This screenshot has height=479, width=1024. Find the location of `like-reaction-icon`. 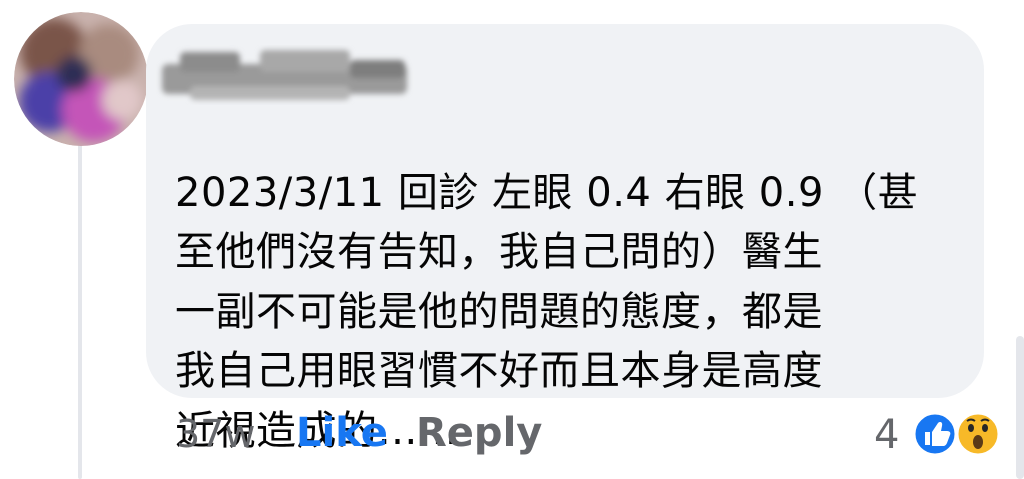

like-reaction-icon is located at coordinates (935, 434).